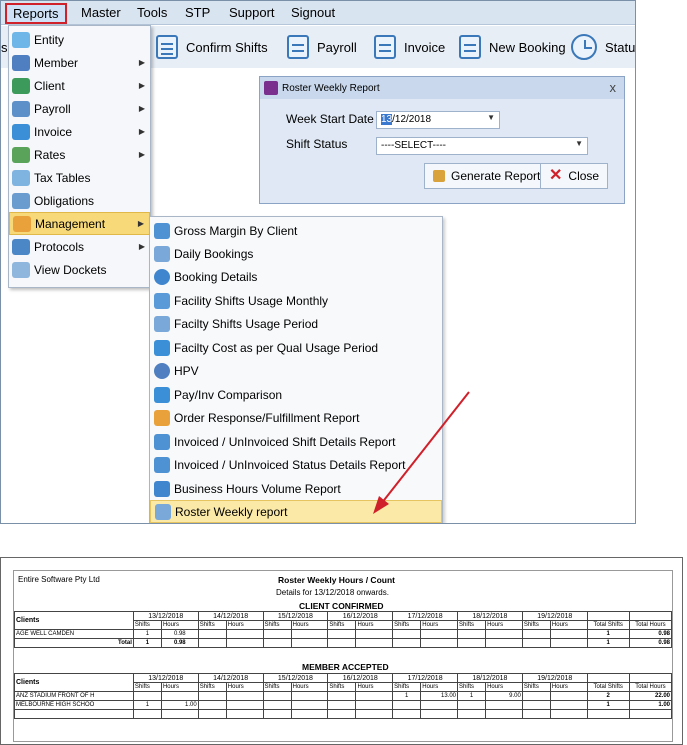 The width and height of the screenshot is (687, 745). I want to click on submenu-item-facility-cost: Facilty Cost as per Qual Usage Period, so click(296, 347).